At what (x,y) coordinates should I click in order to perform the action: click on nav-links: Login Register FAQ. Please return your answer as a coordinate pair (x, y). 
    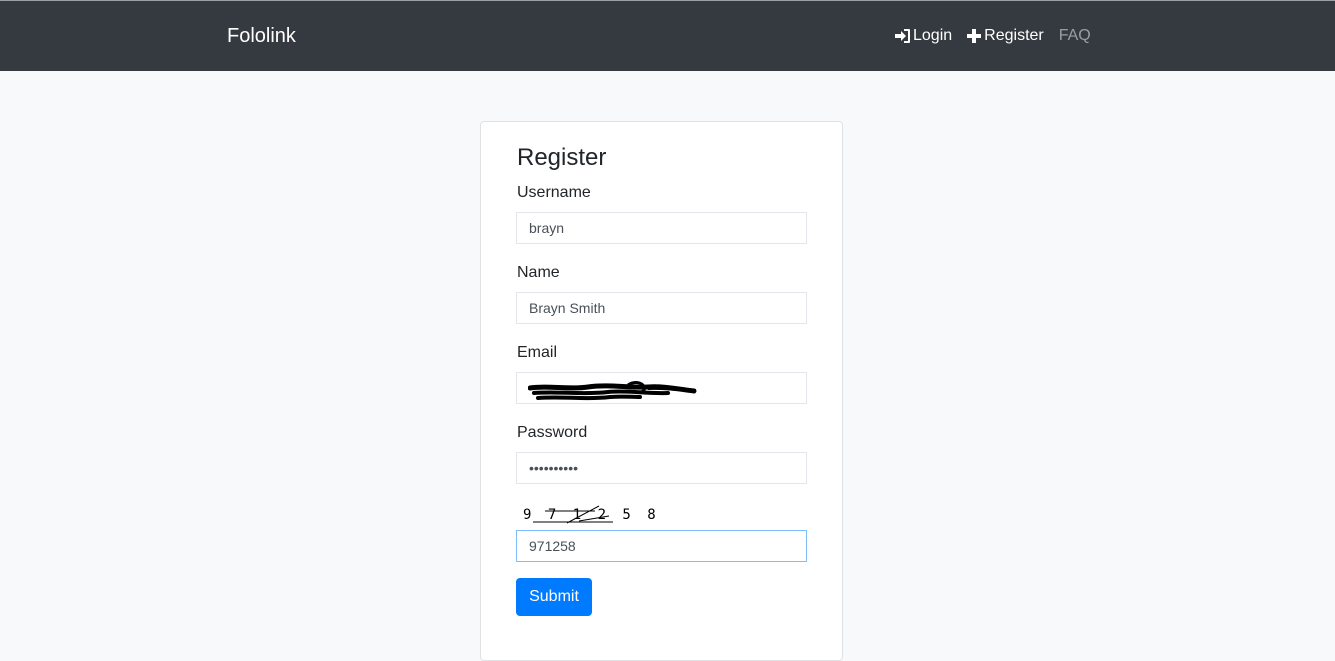
    Looking at the image, I should click on (993, 36).